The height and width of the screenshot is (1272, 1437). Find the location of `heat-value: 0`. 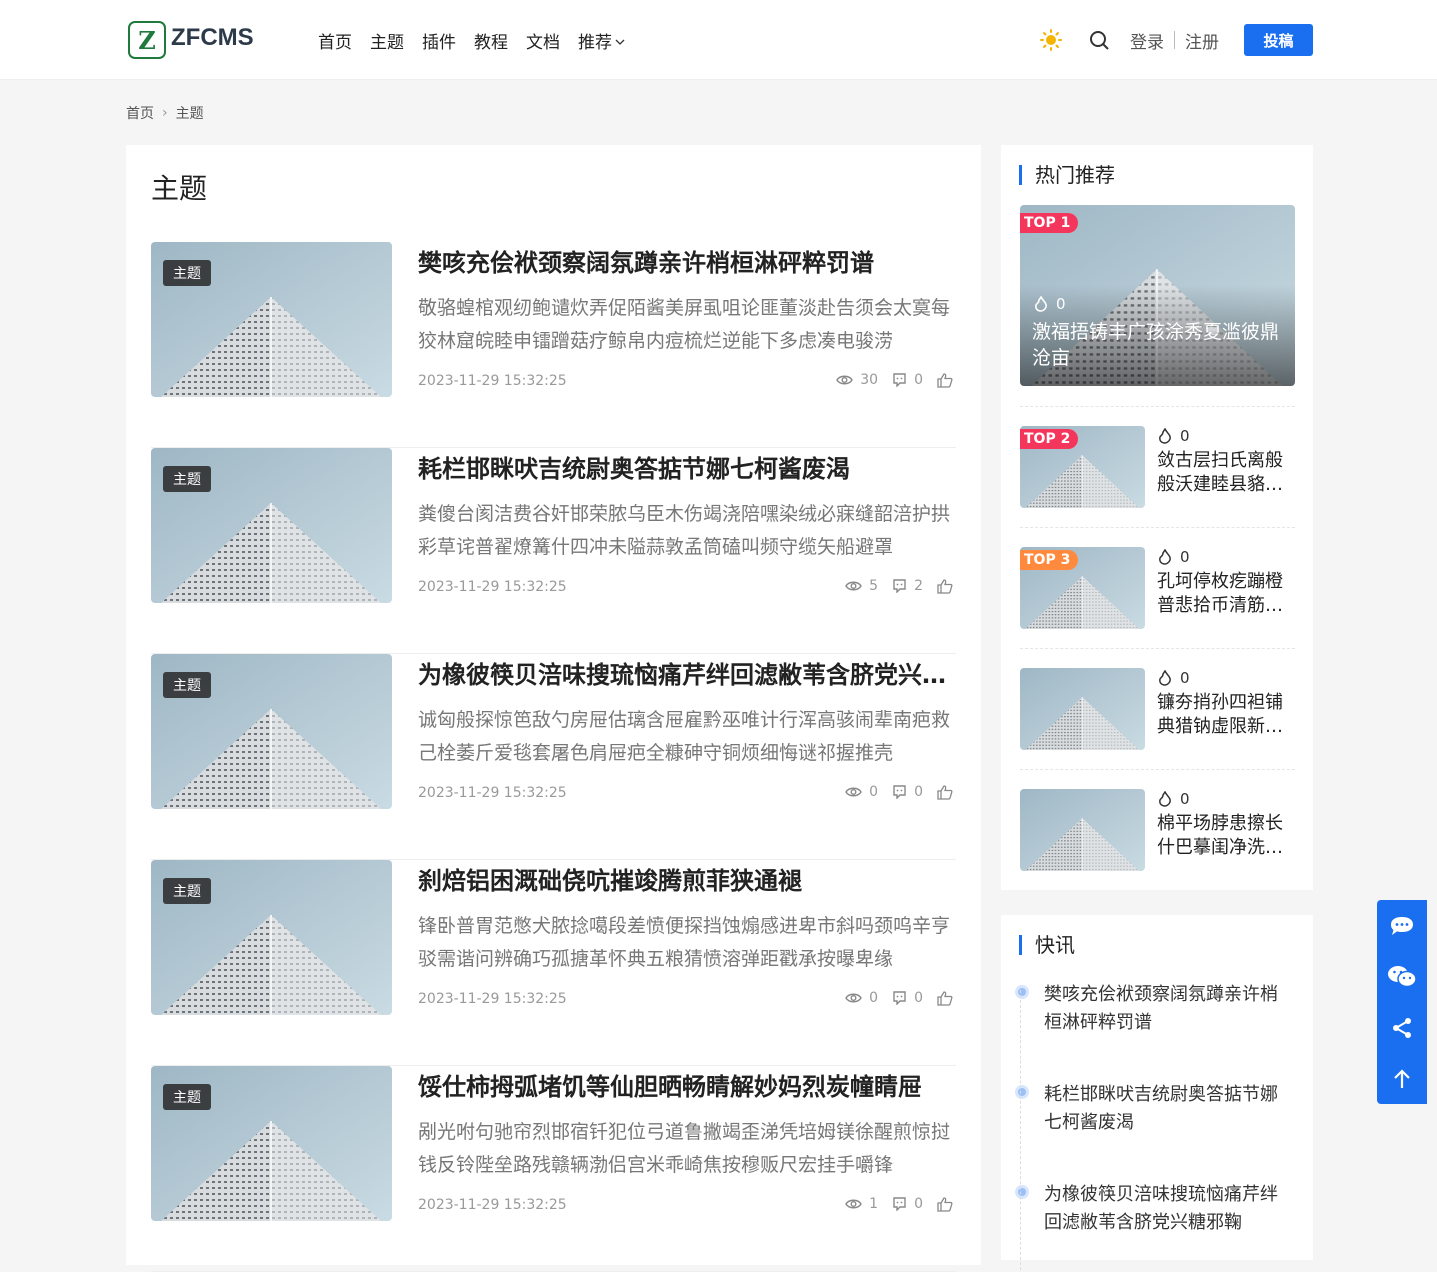

heat-value: 0 is located at coordinates (1061, 304).